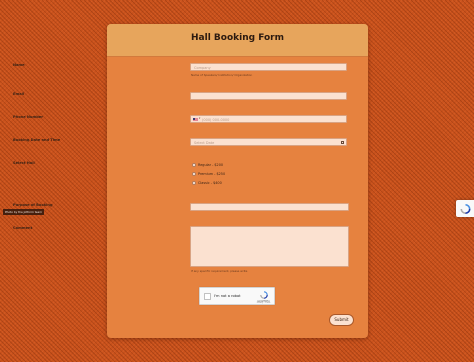 This screenshot has height=362, width=474. What do you see at coordinates (268, 96) in the screenshot?
I see `email-input` at bounding box center [268, 96].